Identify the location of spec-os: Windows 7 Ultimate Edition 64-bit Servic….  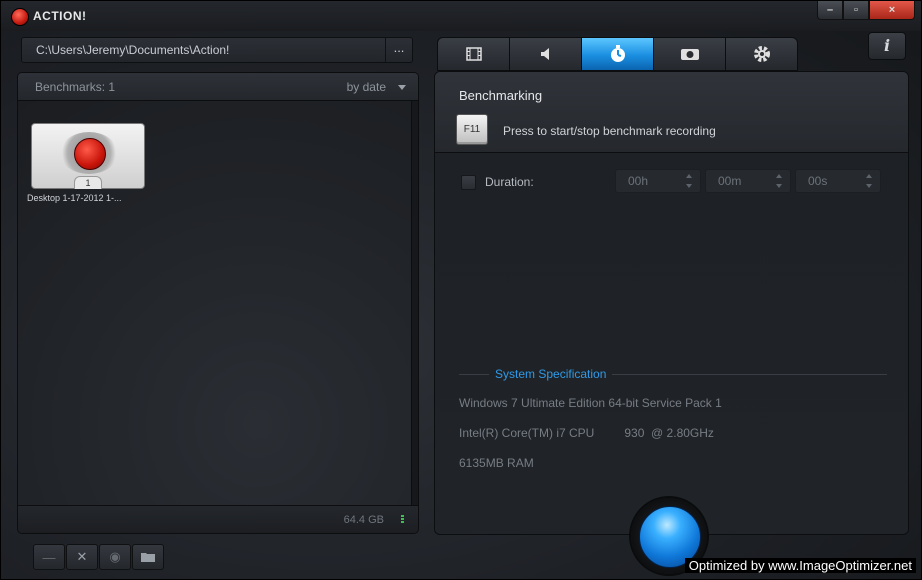
(590, 403).